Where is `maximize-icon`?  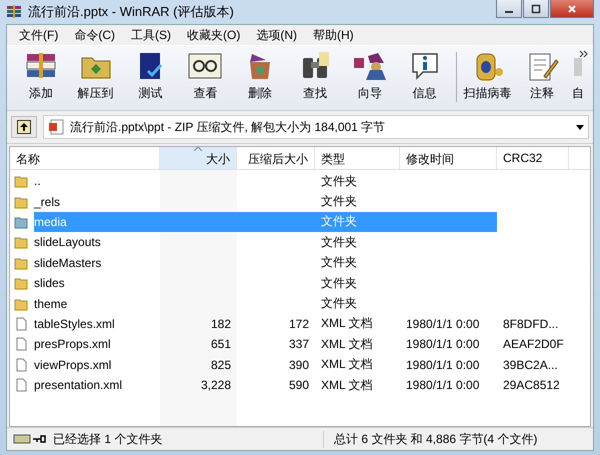 maximize-icon is located at coordinates (536, 9).